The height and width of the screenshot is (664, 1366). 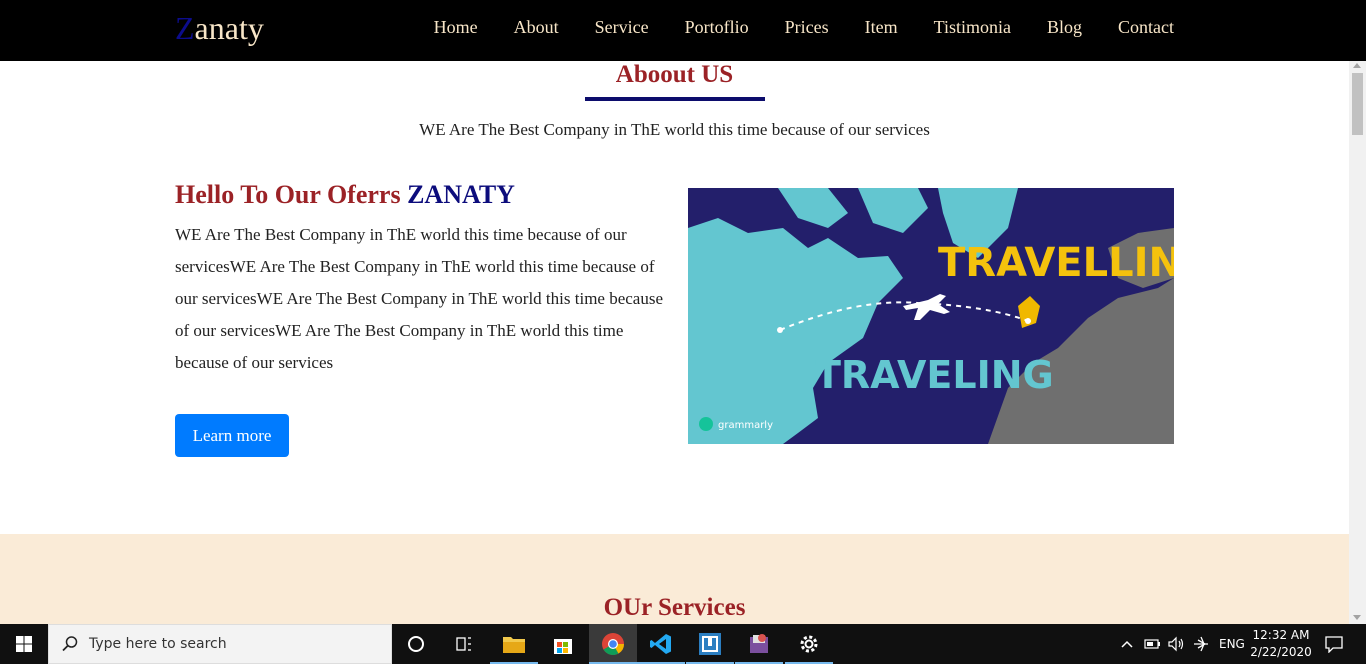 I want to click on taskbar-app-blue, so click(x=710, y=644).